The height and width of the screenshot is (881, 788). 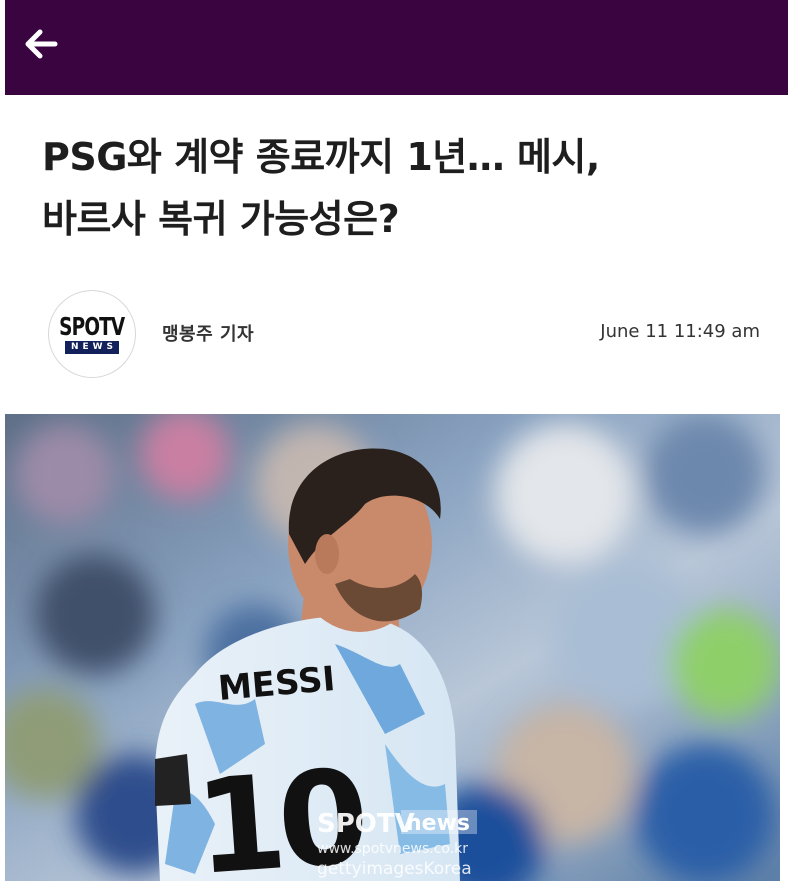 I want to click on source-logo-subtitle: NEWS, so click(x=92, y=347).